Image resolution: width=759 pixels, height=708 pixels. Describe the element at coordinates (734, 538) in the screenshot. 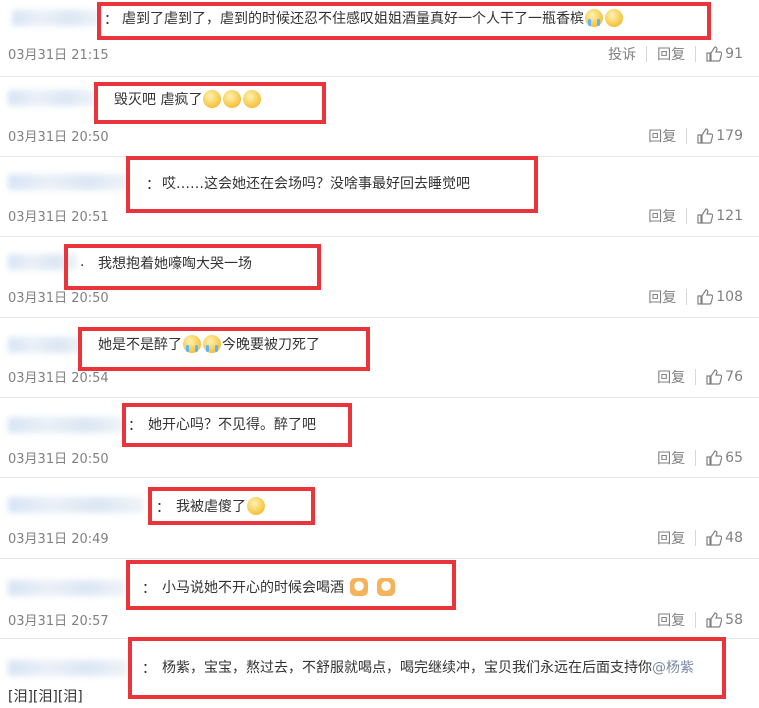

I see `like-count: 48` at that location.